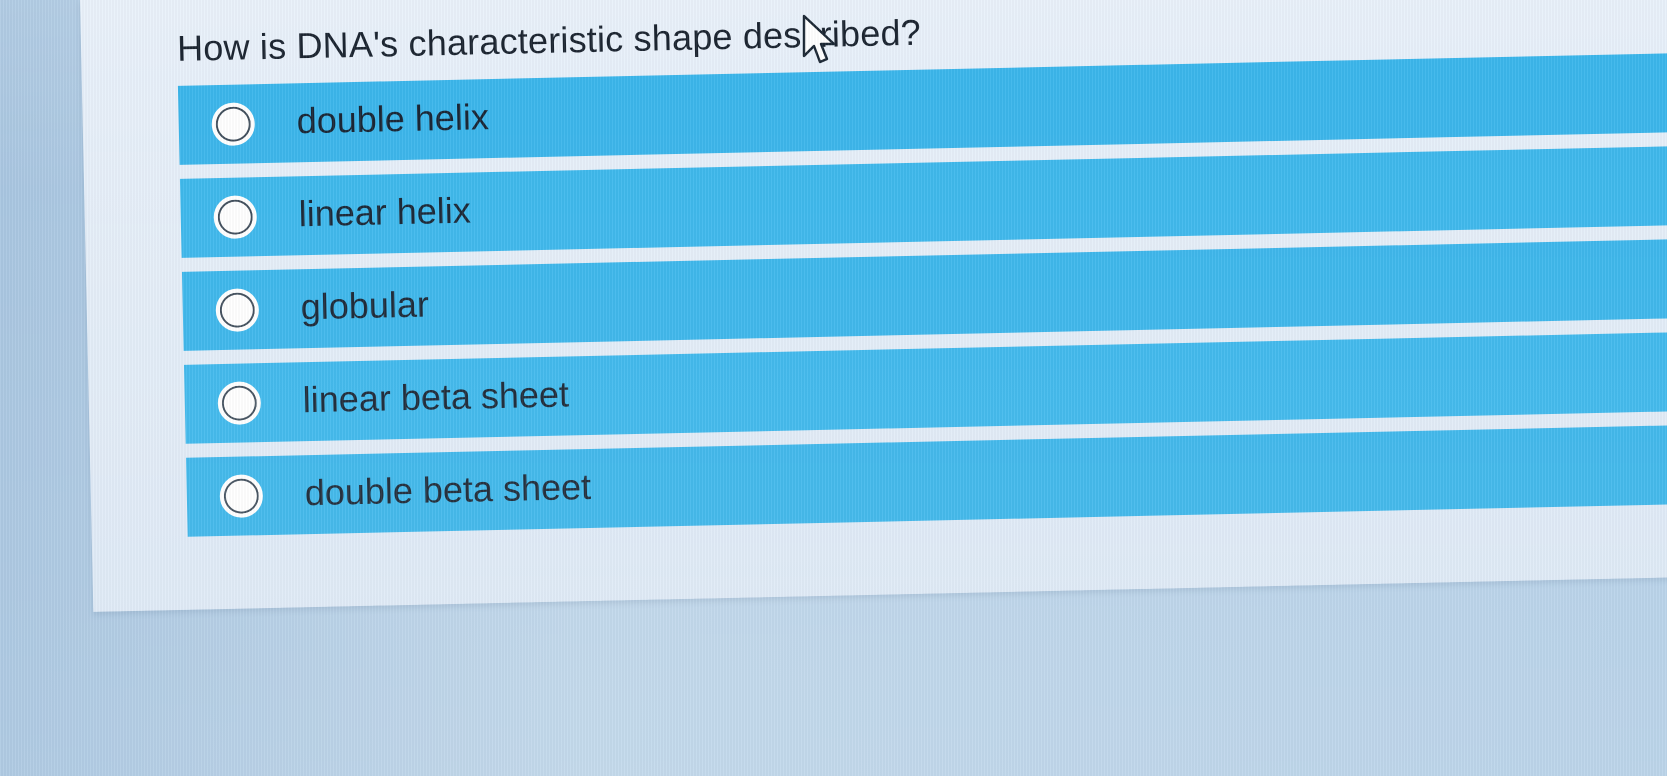 Image resolution: width=1667 pixels, height=776 pixels. What do you see at coordinates (922, 108) in the screenshot?
I see `answer-option-double-helix: double helix` at bounding box center [922, 108].